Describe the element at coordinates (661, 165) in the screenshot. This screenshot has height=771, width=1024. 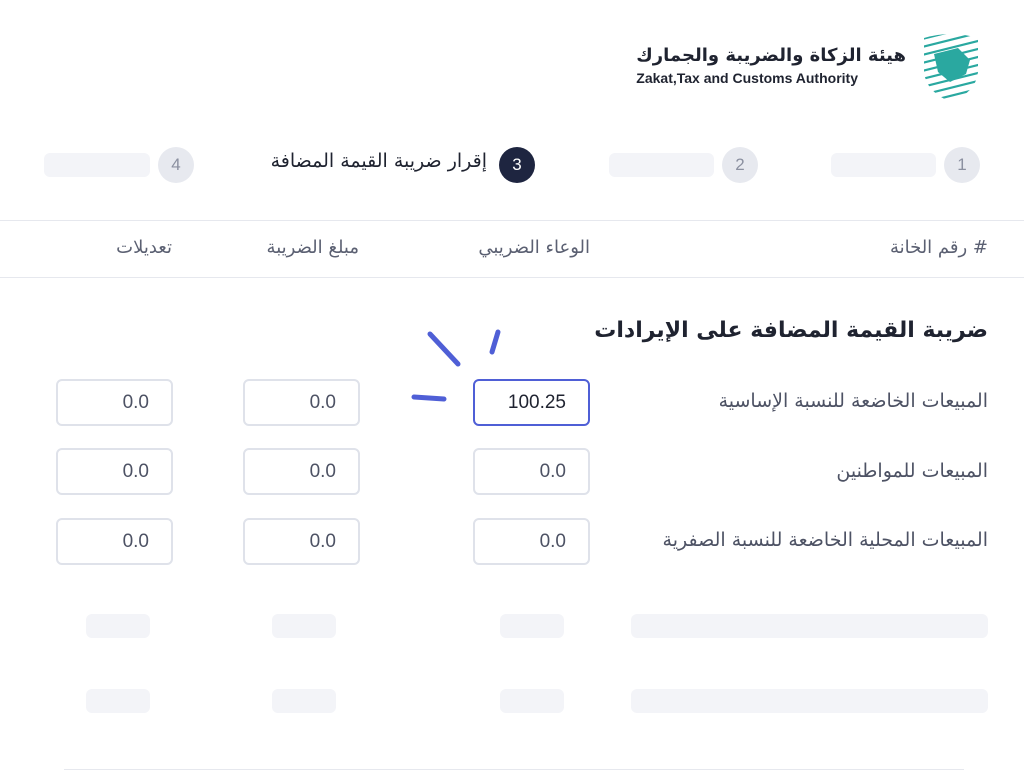
I see `step-2-label-placeholder` at that location.